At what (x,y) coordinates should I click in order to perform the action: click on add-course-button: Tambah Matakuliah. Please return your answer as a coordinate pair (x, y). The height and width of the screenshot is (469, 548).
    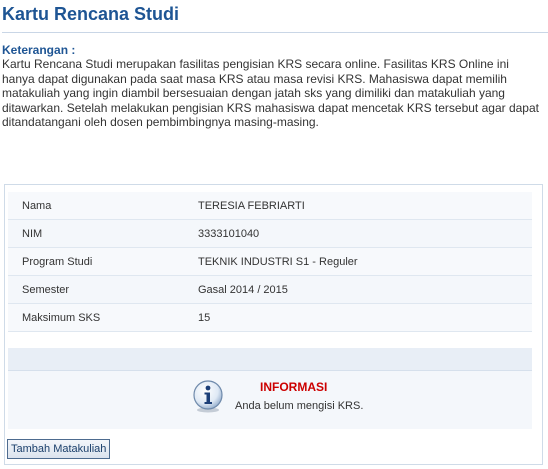
    Looking at the image, I should click on (59, 449).